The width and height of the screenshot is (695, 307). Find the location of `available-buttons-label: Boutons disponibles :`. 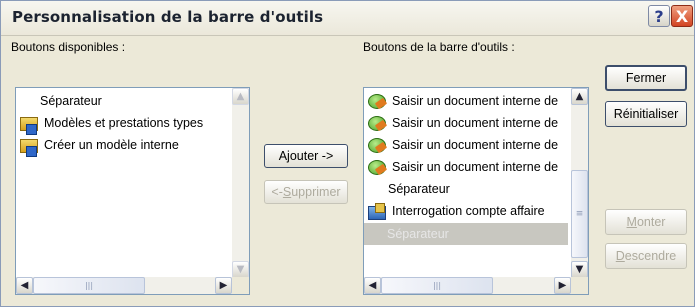

available-buttons-label: Boutons disponibles : is located at coordinates (68, 47).